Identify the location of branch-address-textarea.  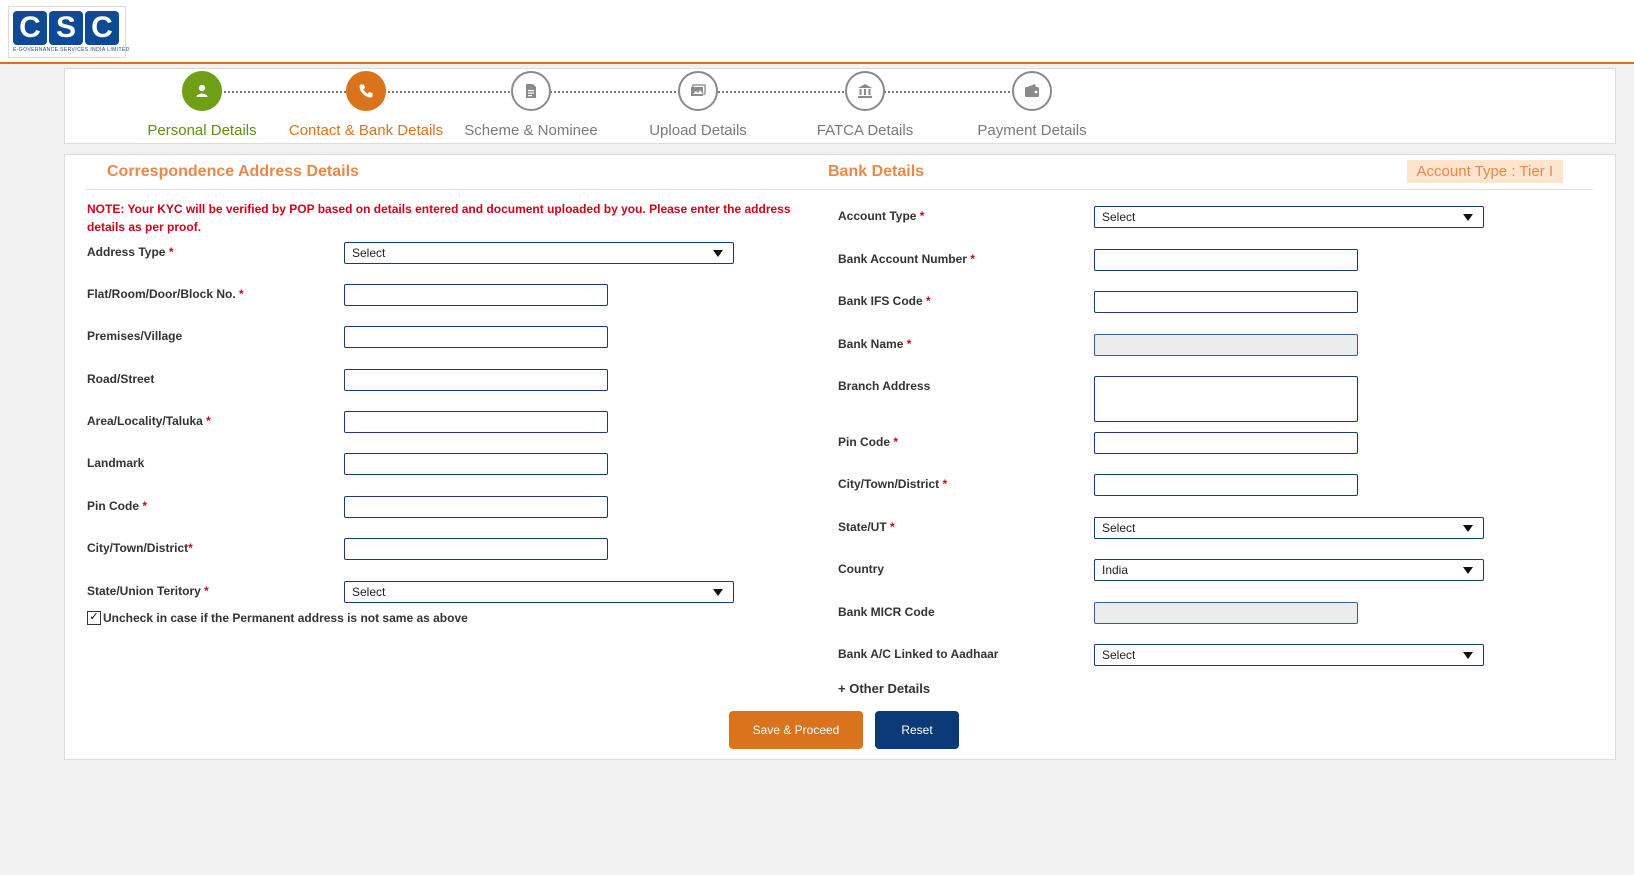
(1226, 399).